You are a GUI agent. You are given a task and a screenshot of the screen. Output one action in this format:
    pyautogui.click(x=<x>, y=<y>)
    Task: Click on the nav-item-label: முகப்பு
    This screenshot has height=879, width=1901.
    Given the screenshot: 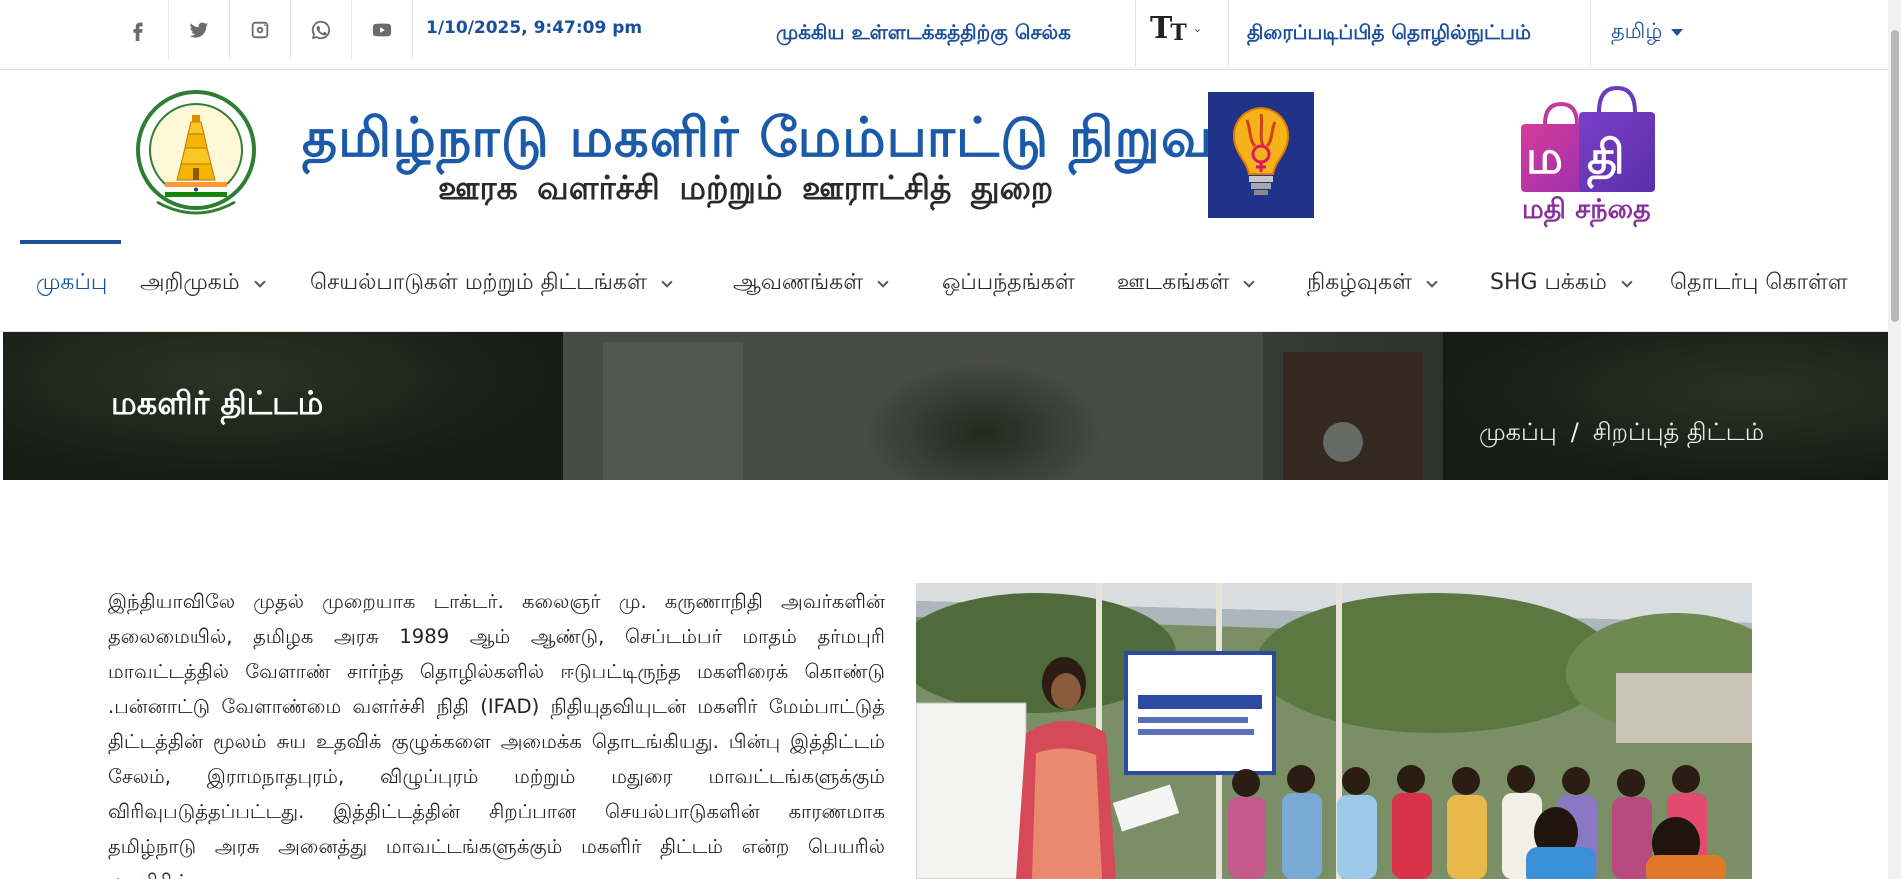 What is the action you would take?
    pyautogui.click(x=72, y=282)
    